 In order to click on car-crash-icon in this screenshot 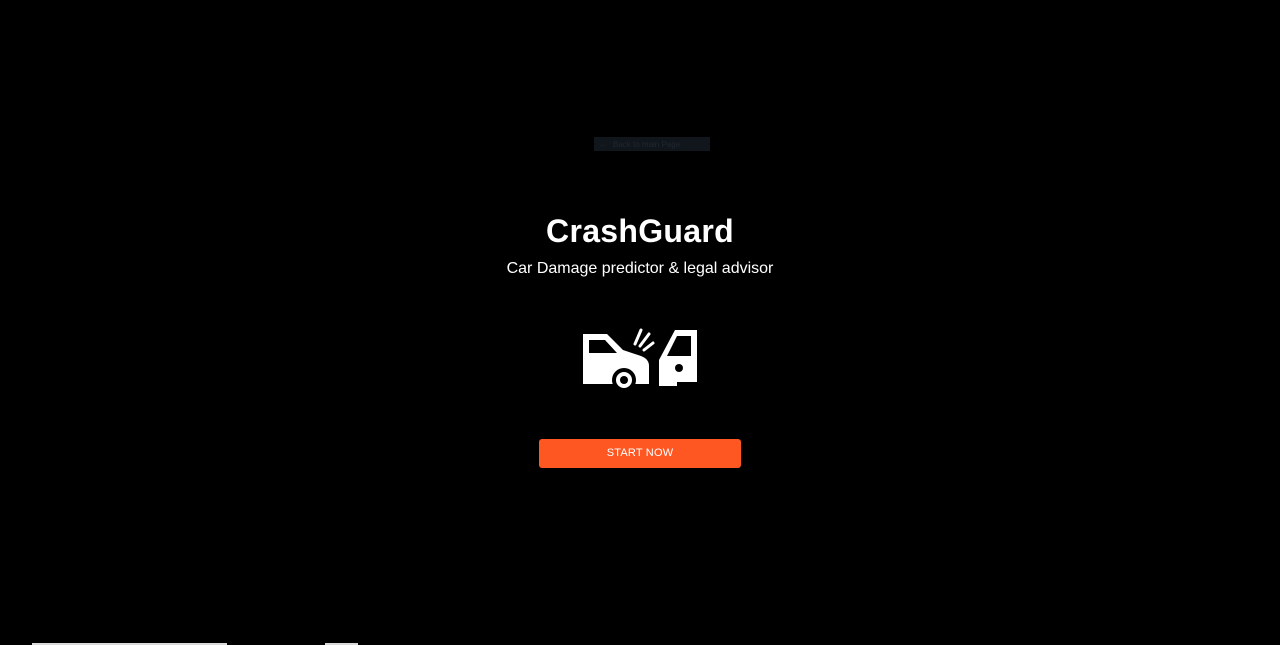, I will do `click(640, 359)`.